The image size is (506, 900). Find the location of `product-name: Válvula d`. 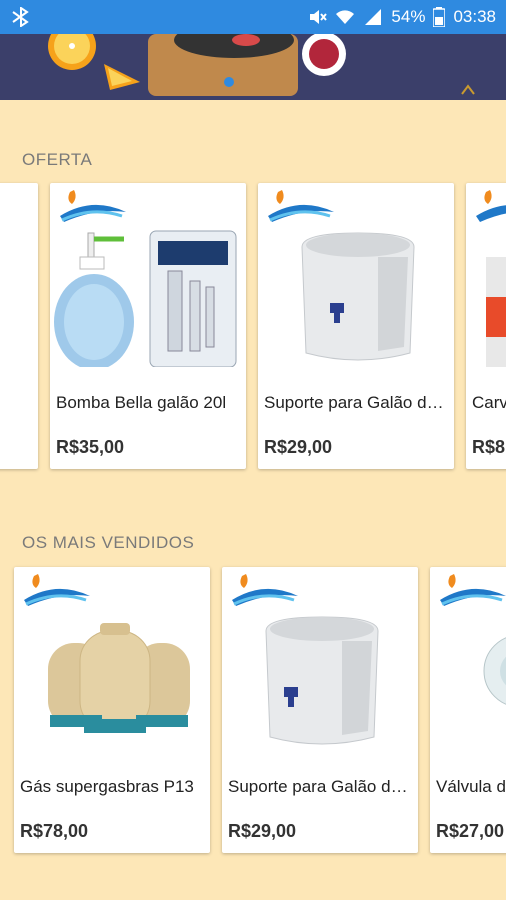

product-name: Válvula d is located at coordinates (471, 786).